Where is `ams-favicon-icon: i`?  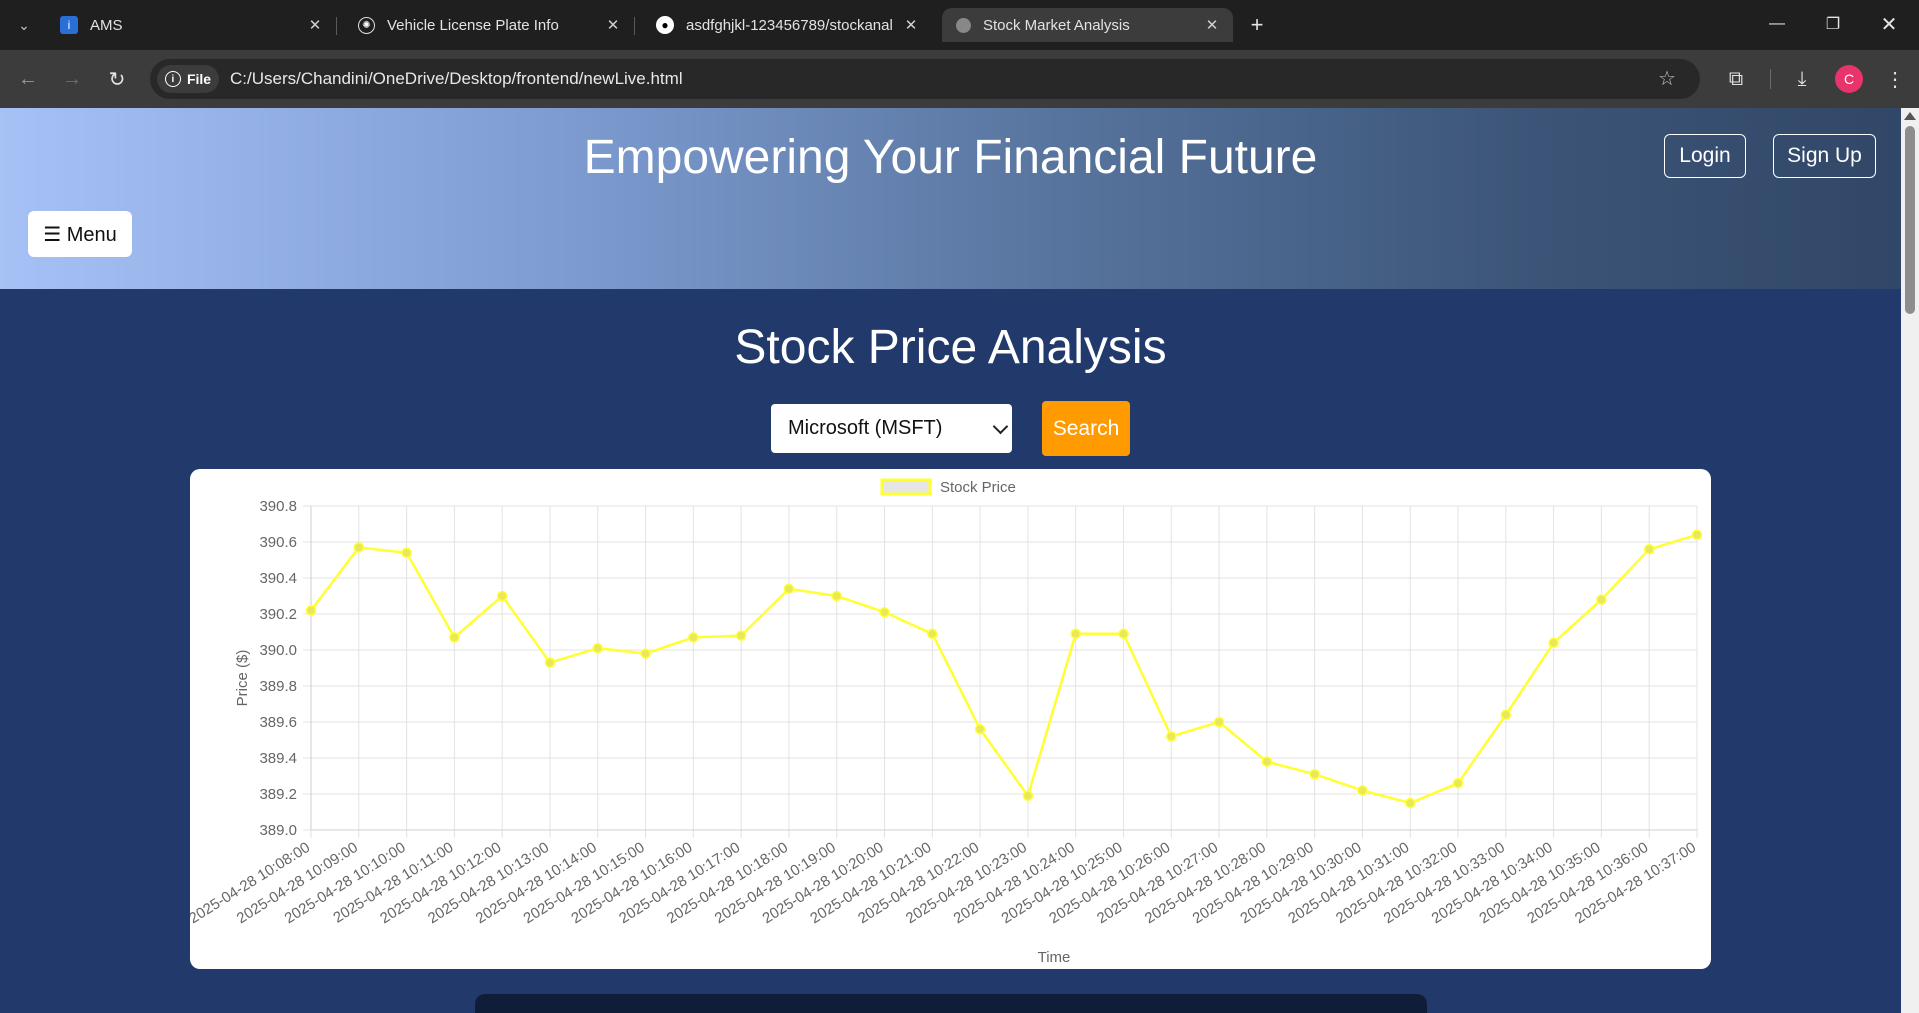 ams-favicon-icon: i is located at coordinates (69, 25).